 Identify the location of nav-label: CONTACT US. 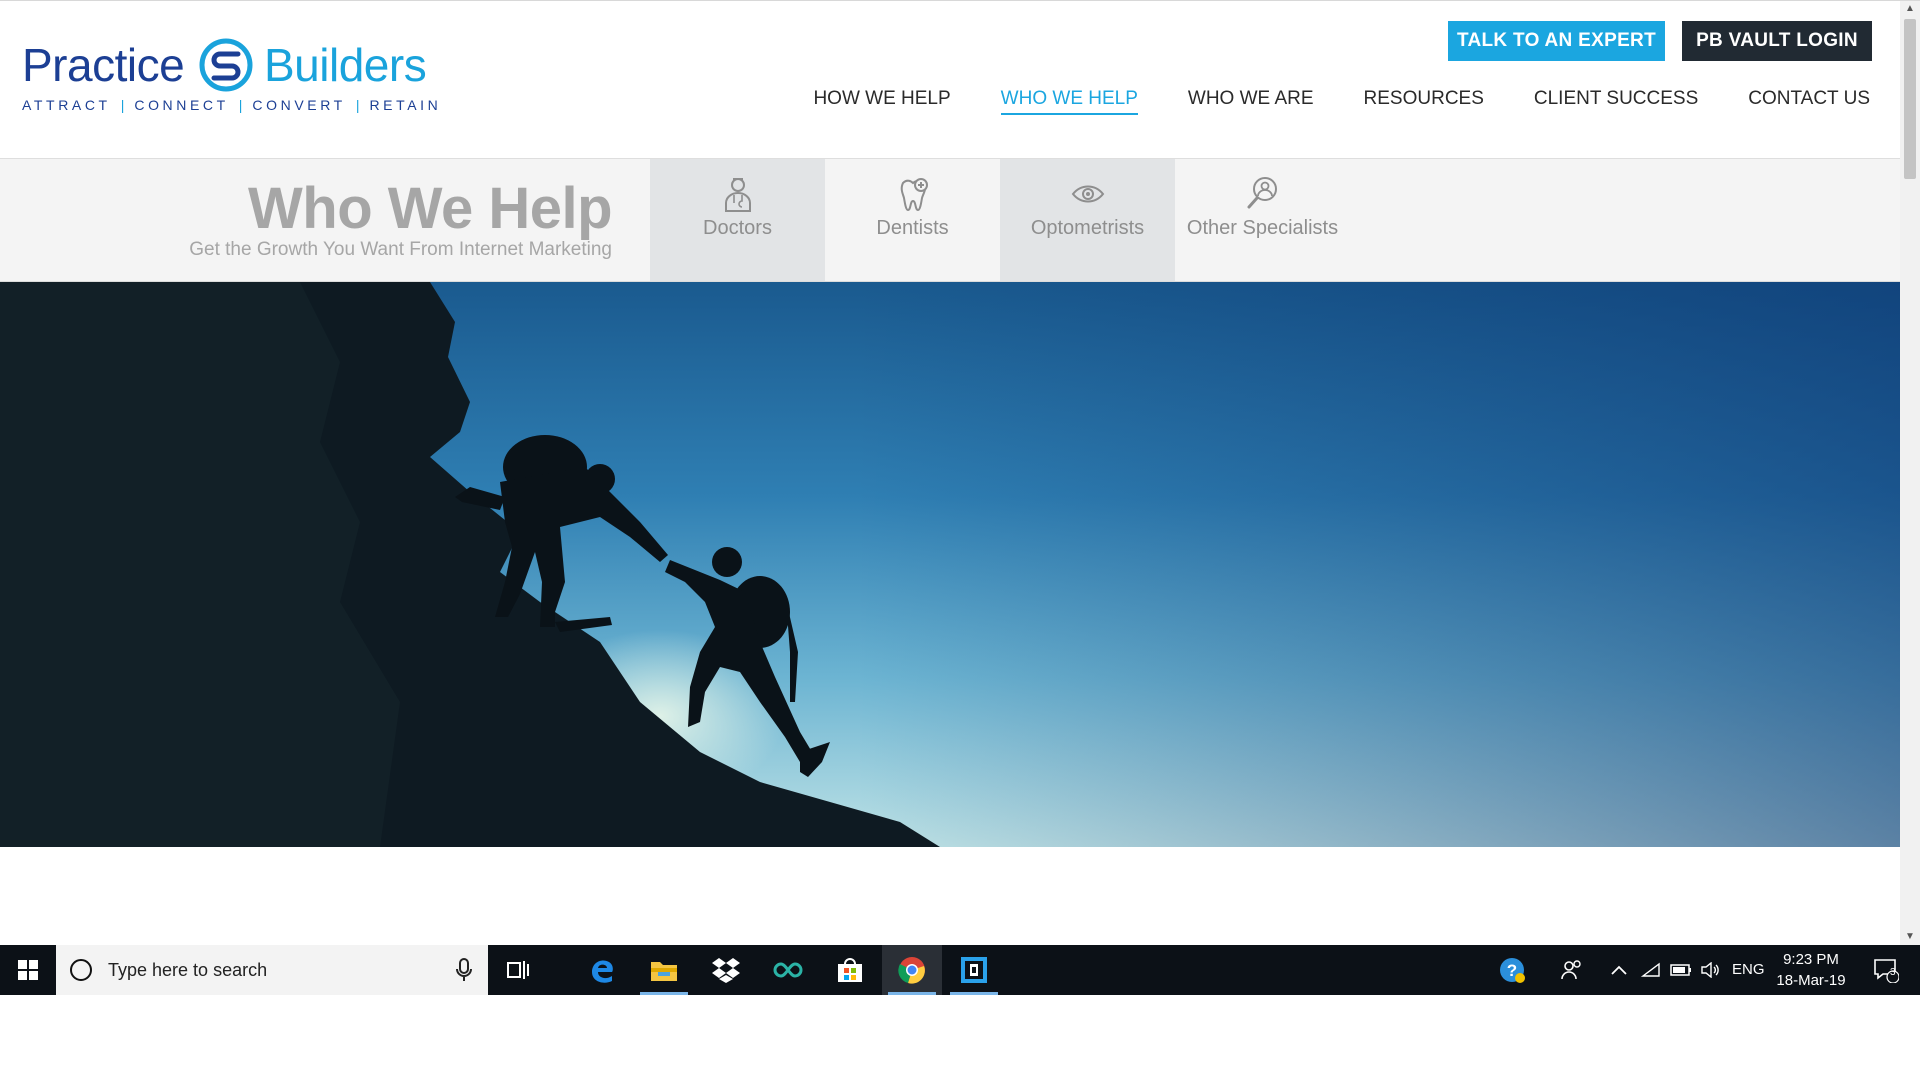
(1809, 98).